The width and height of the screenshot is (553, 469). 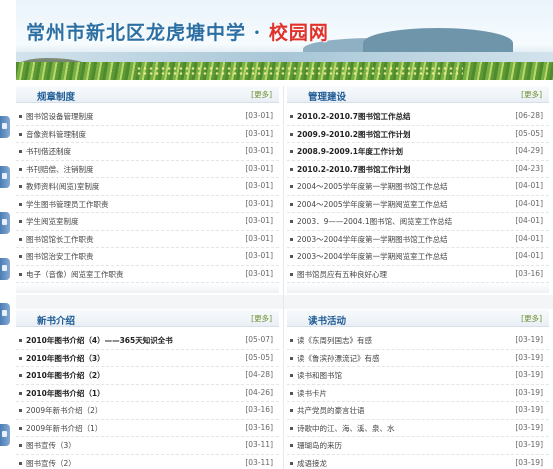 I want to click on item-title: 2010.2-2010.7图书馆工作总结, so click(x=354, y=116).